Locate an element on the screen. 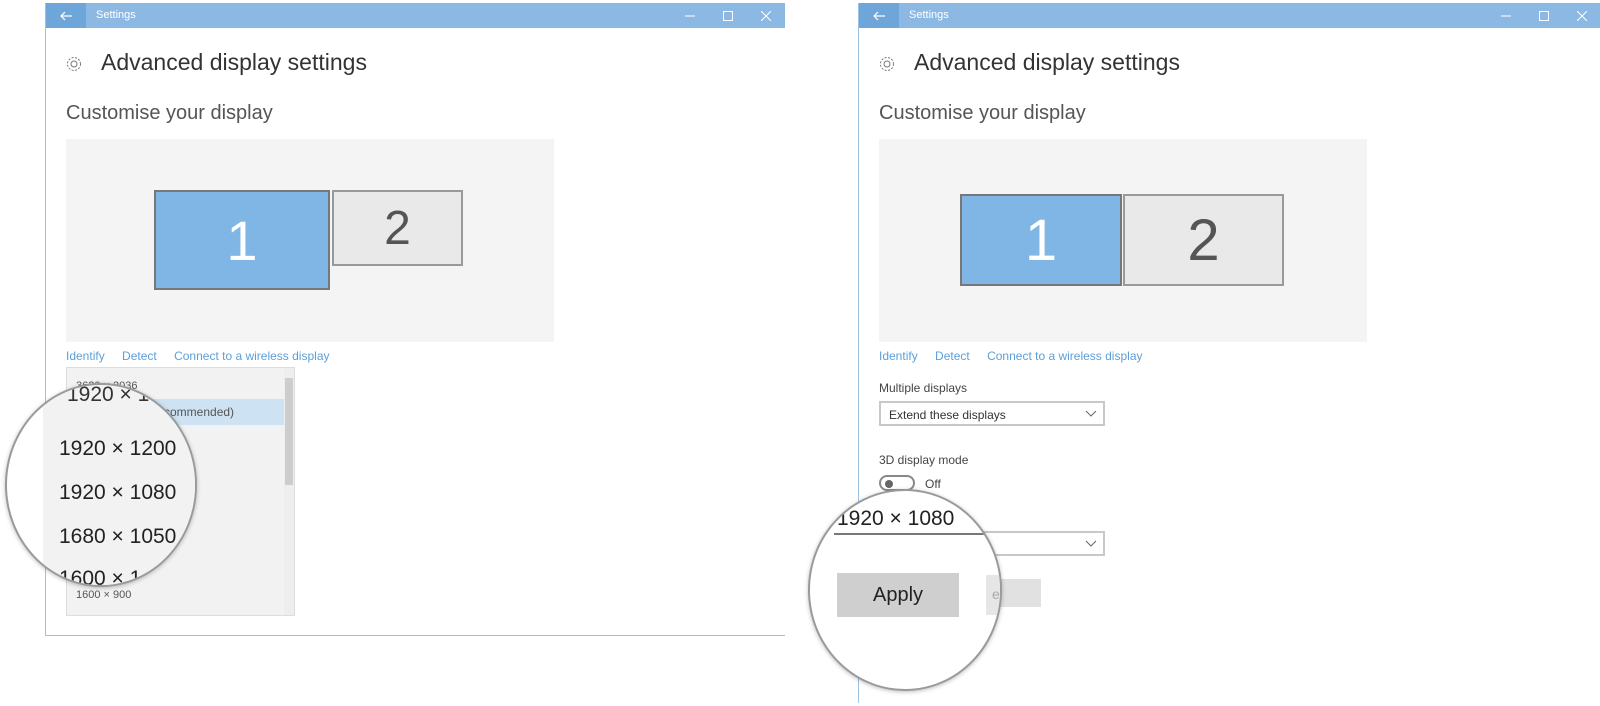 The width and height of the screenshot is (1600, 706). 3d-display-mode-label: 3D display mode is located at coordinates (924, 460).